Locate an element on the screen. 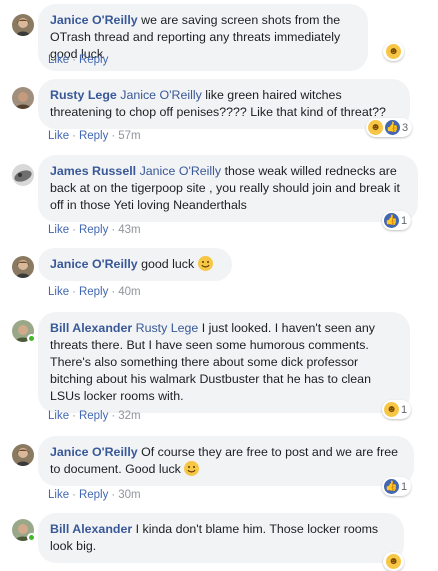 The height and width of the screenshot is (571, 438). comment-author: Rusty Lege is located at coordinates (83, 95).